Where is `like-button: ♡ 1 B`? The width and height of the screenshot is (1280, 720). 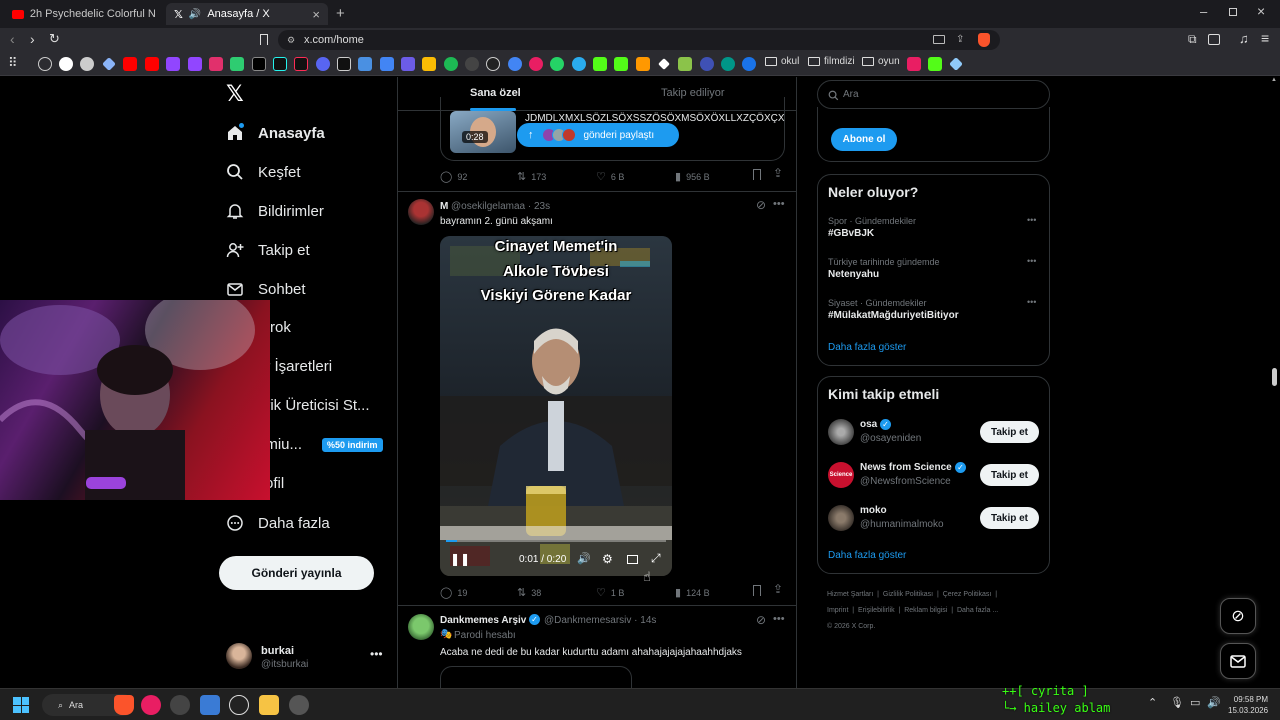
like-button: ♡ 1 B is located at coordinates (610, 592).